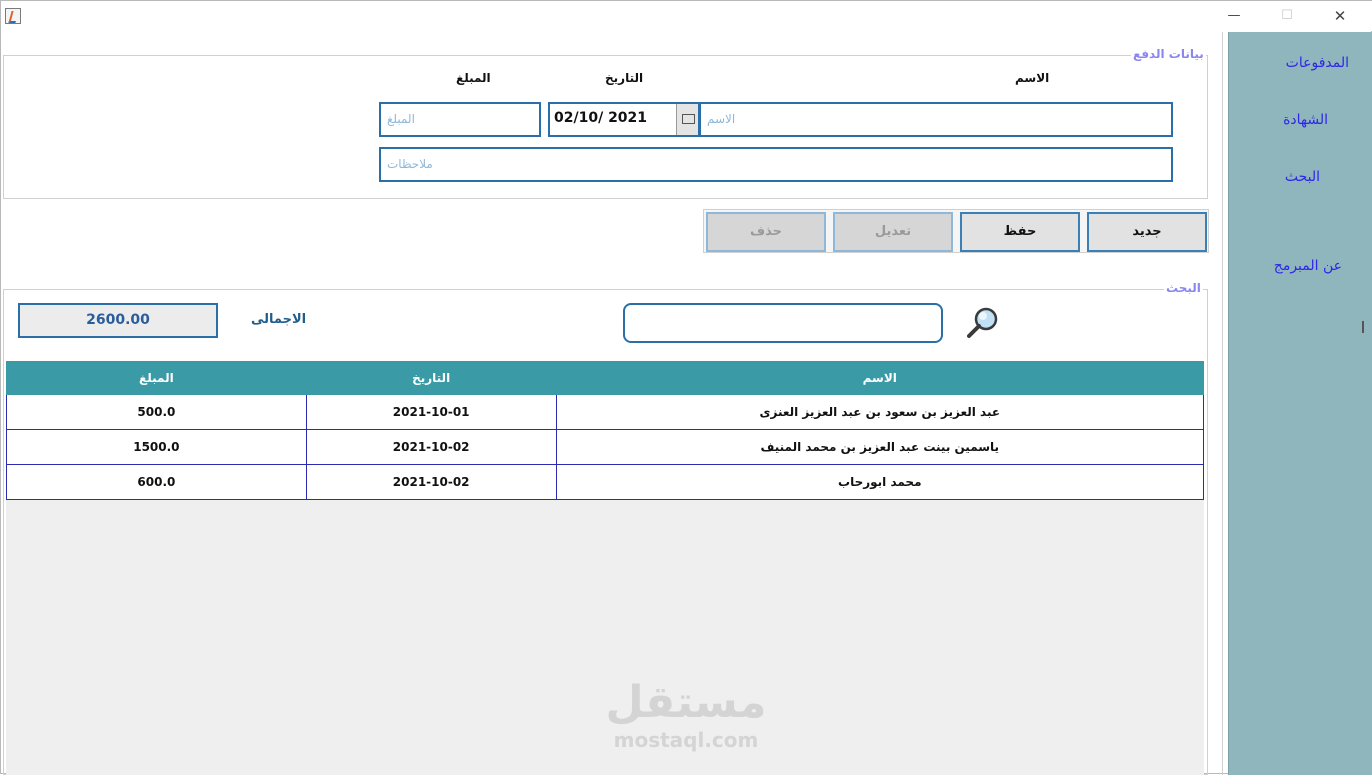 The height and width of the screenshot is (775, 1372). I want to click on name-label: الاسم, so click(1032, 78).